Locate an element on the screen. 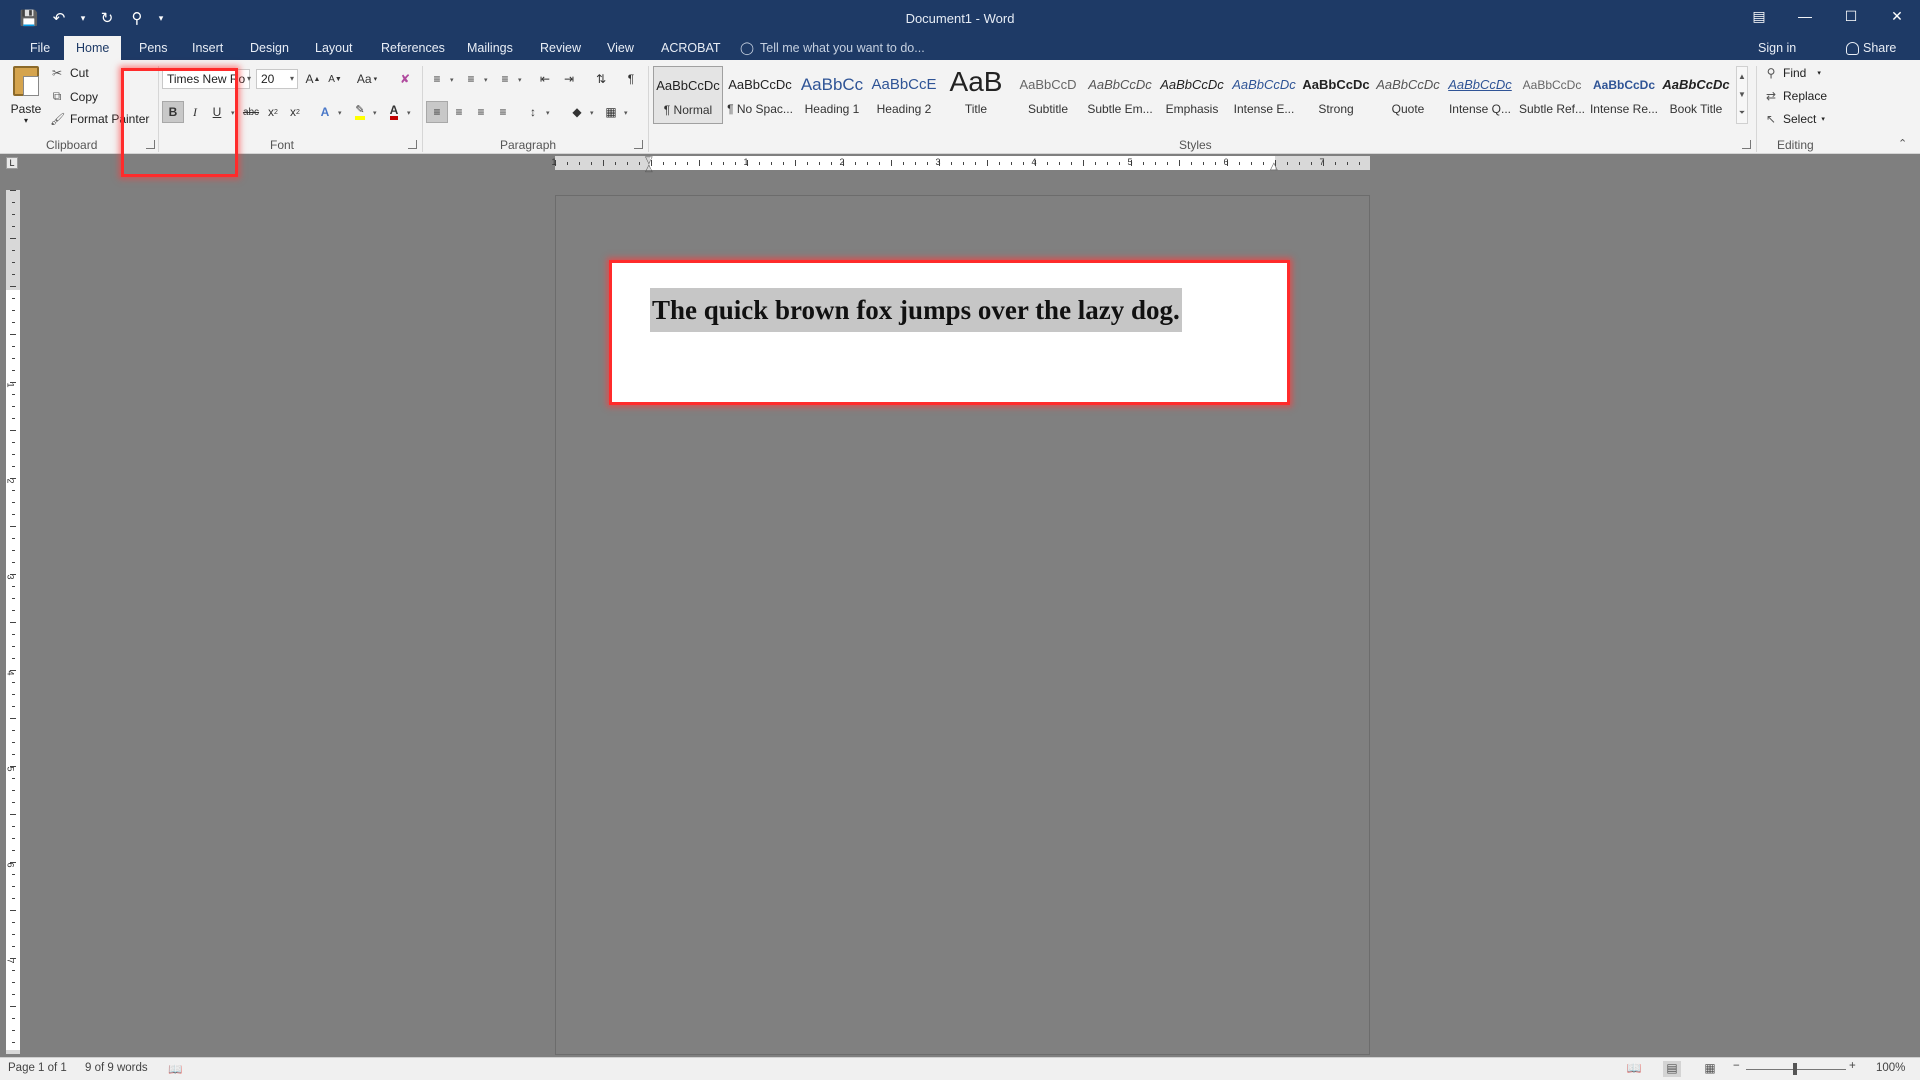  line-spacing-icon: ↕ is located at coordinates (533, 112).